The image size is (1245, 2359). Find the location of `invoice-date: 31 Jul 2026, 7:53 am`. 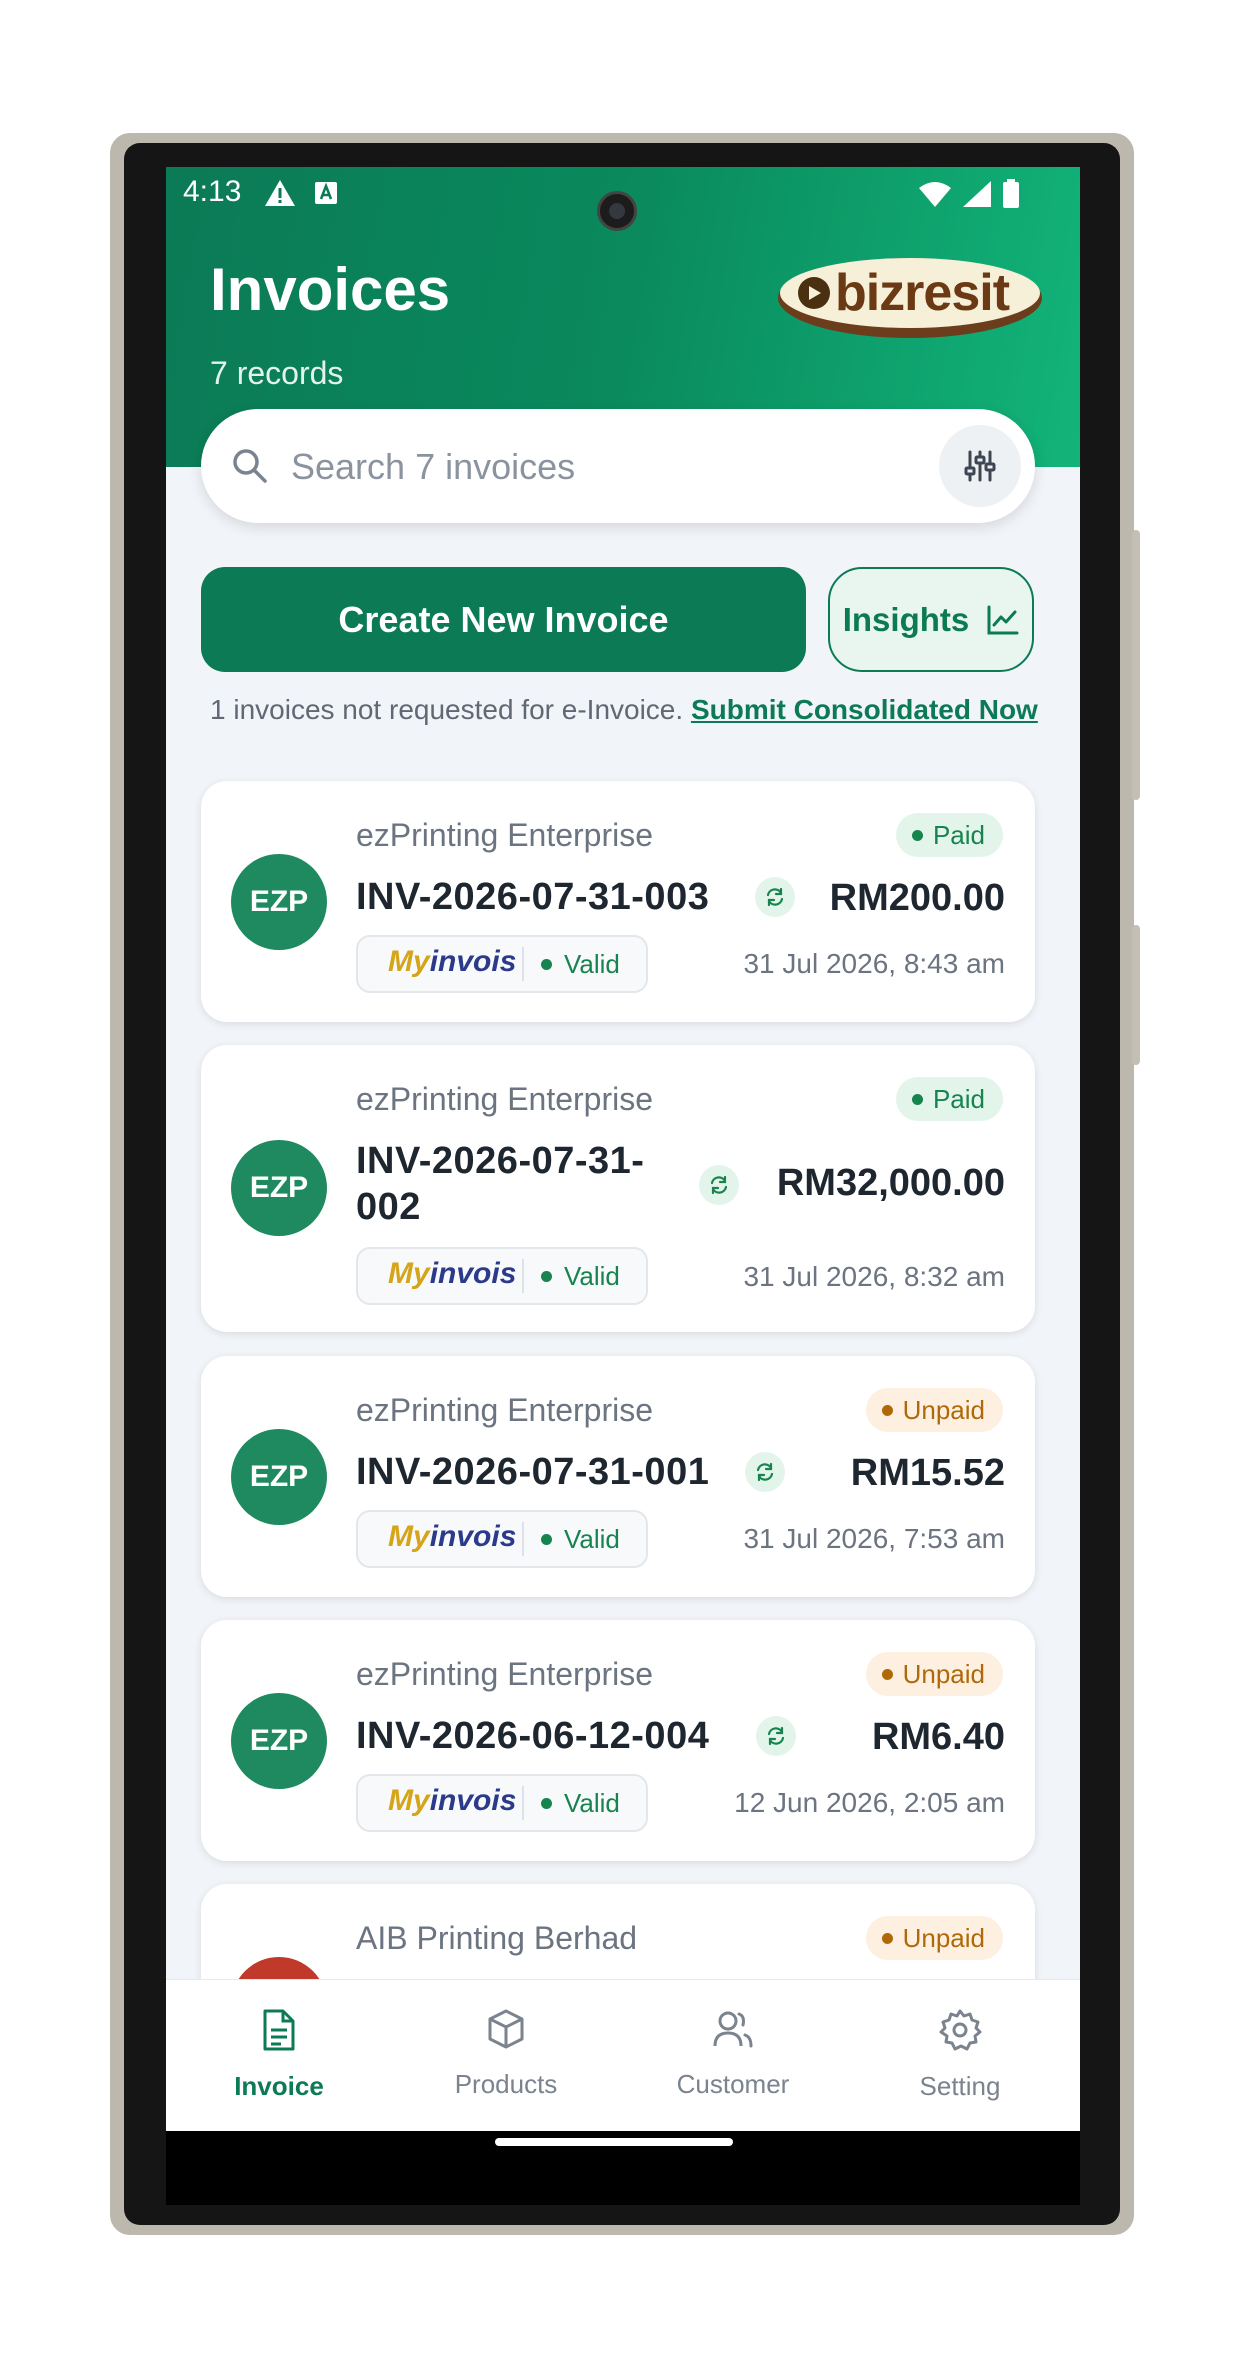

invoice-date: 31 Jul 2026, 7:53 am is located at coordinates (874, 1538).